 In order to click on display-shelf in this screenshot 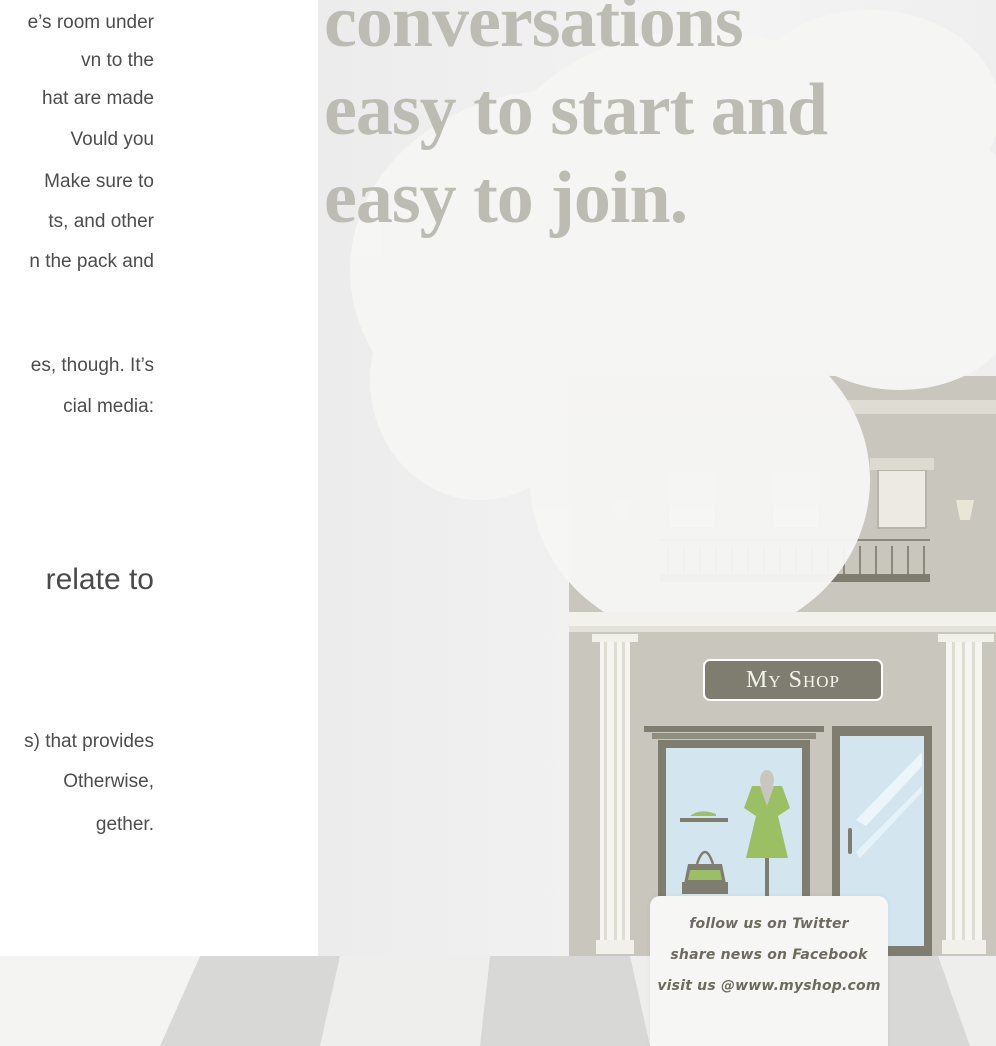, I will do `click(704, 820)`.